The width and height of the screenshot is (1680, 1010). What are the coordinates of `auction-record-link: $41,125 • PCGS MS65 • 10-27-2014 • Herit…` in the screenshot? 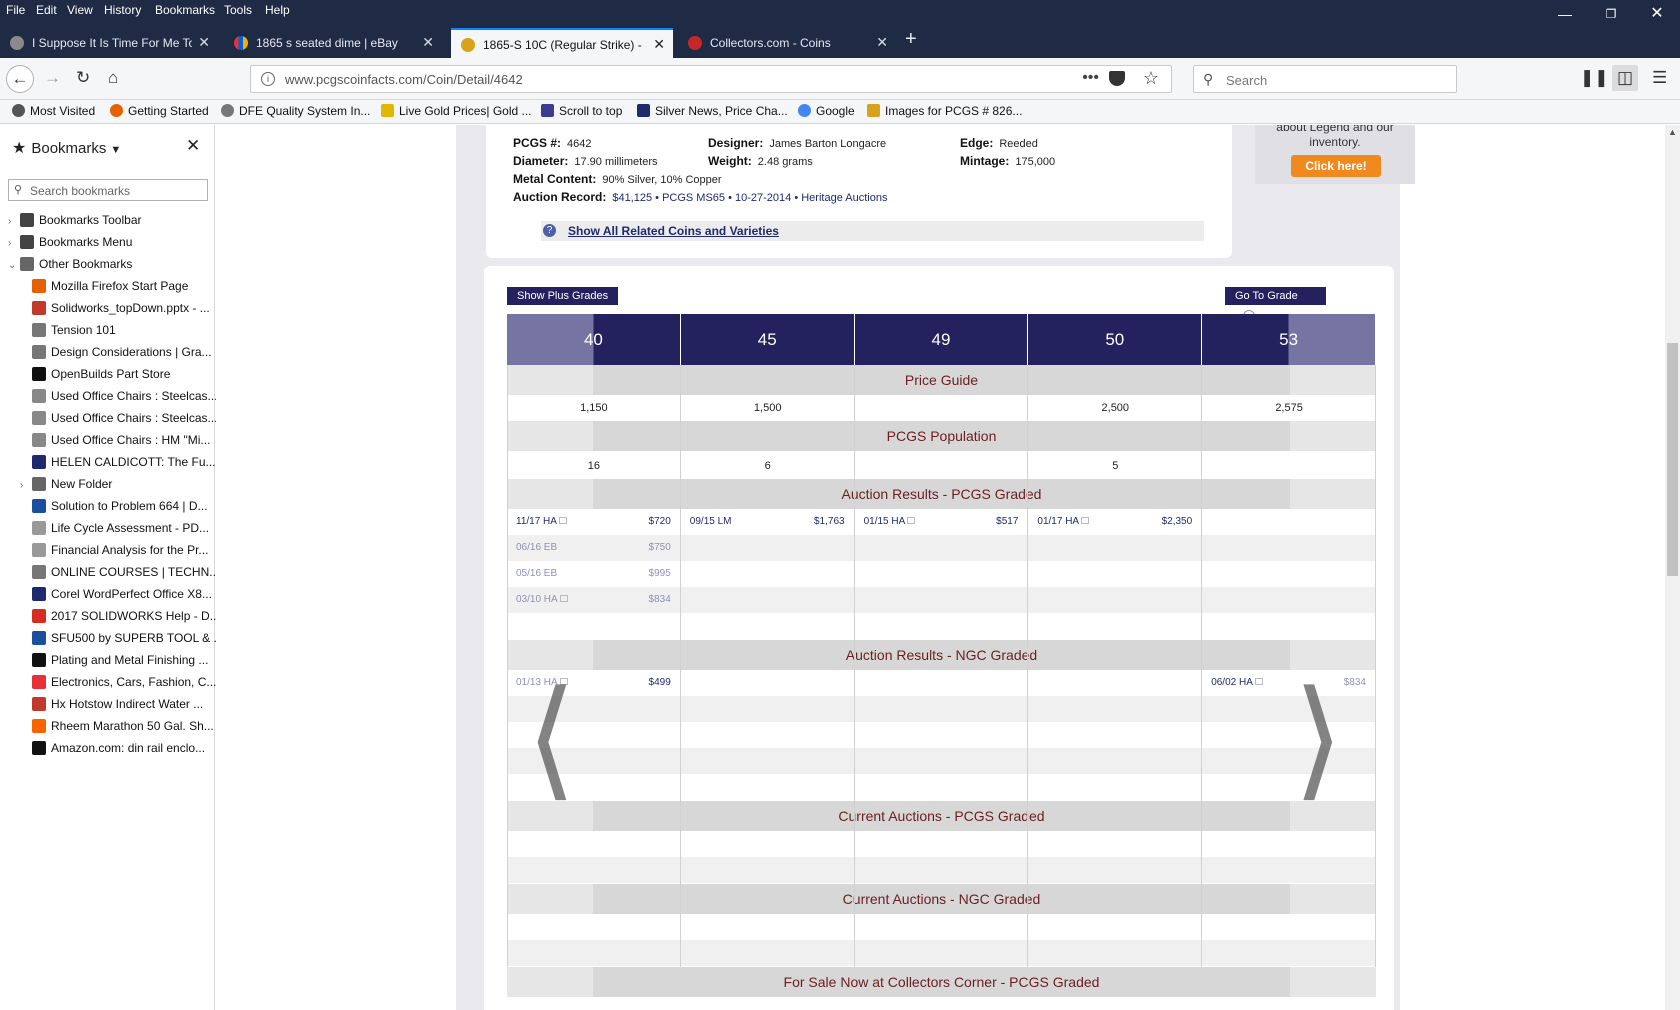 It's located at (749, 198).